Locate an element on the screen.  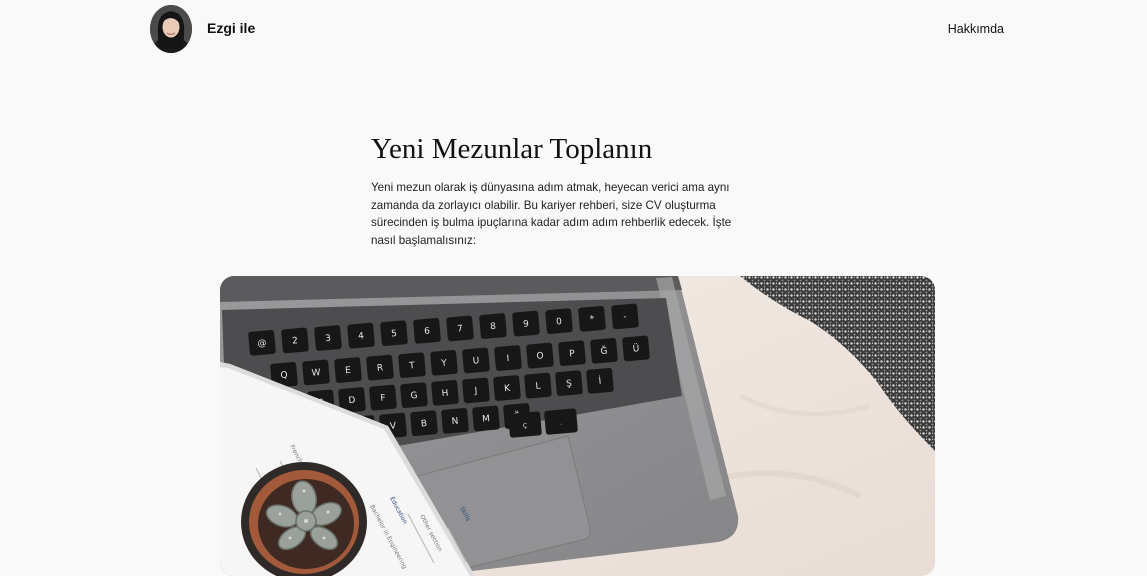
page-title: Yeni Mezunlar Toplanın is located at coordinates (512, 149).